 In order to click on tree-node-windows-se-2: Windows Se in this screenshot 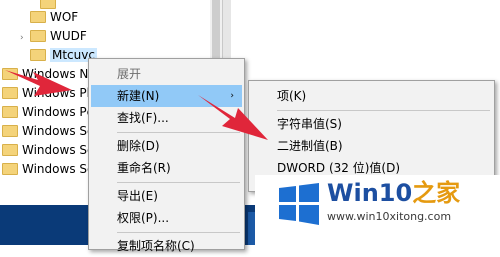, I will do `click(48, 169)`.